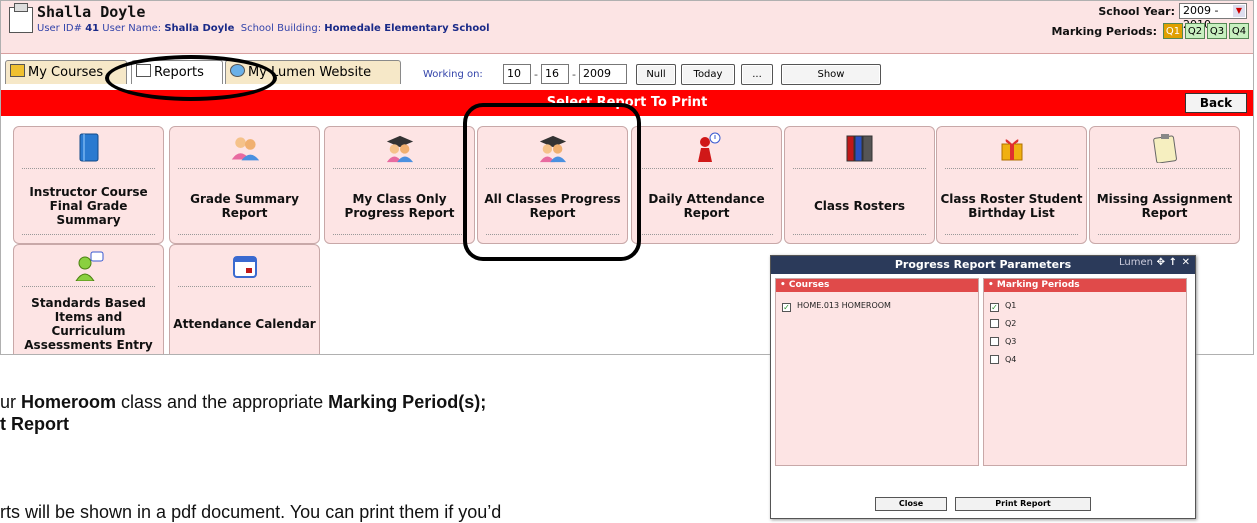  I want to click on marking-periods-panel: • Marking Periods ✓ Q1 Q2 Q3 Q4, so click(1085, 372).